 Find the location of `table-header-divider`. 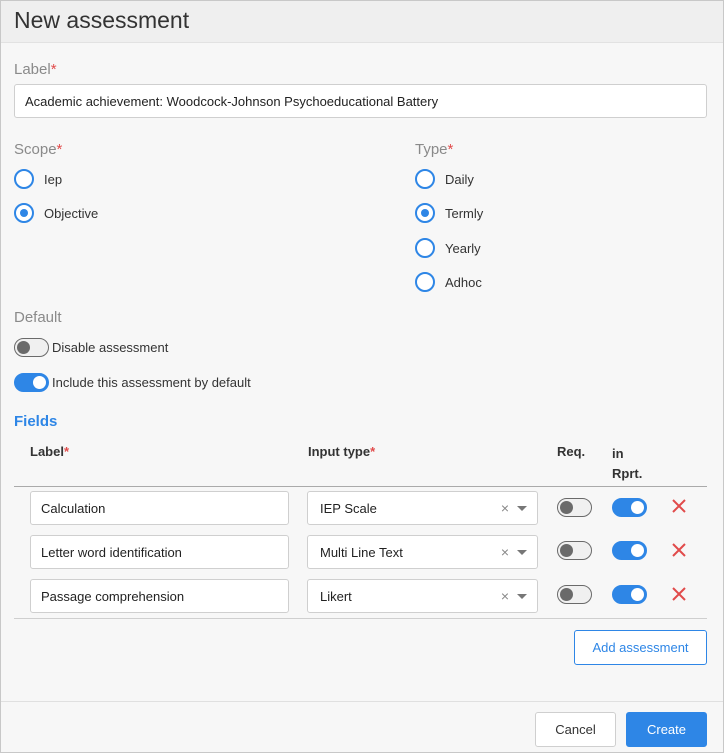

table-header-divider is located at coordinates (360, 486).